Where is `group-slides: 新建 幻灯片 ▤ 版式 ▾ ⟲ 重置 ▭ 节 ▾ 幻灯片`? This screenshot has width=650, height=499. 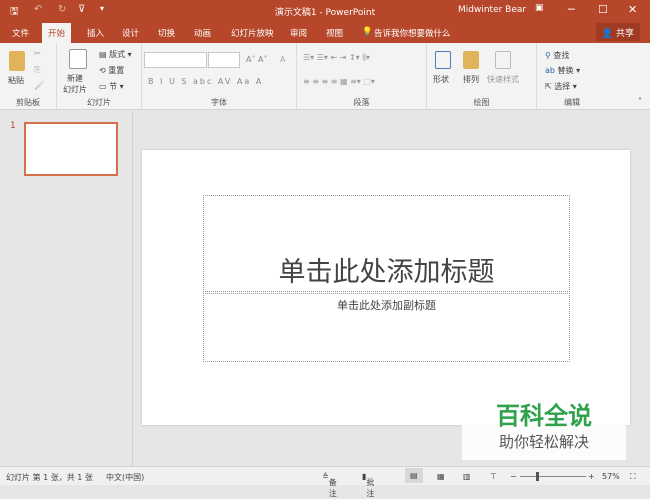 group-slides: 新建 幻灯片 ▤ 版式 ▾ ⟲ 重置 ▭ 节 ▾ 幻灯片 is located at coordinates (99, 76).